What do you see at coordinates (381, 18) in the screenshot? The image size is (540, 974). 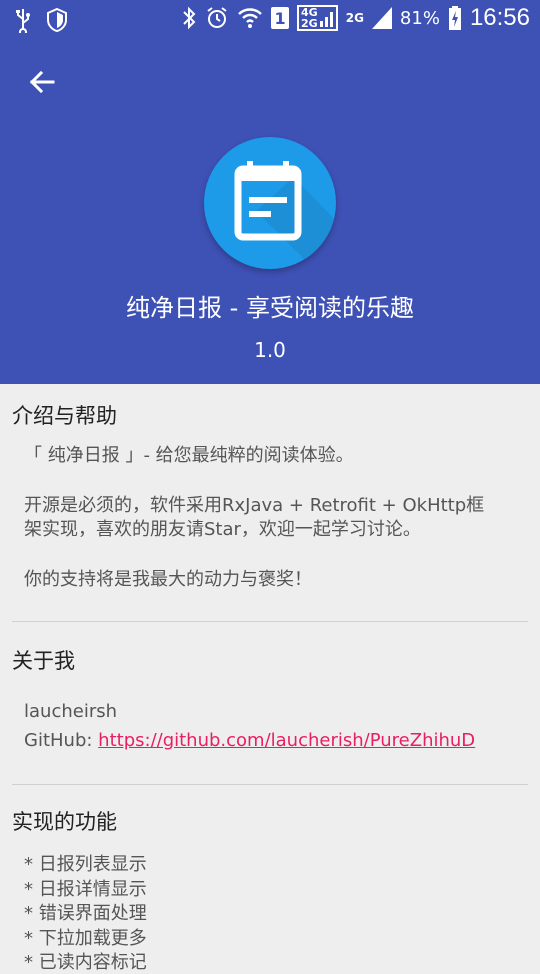 I see `signal-strength-icon` at bounding box center [381, 18].